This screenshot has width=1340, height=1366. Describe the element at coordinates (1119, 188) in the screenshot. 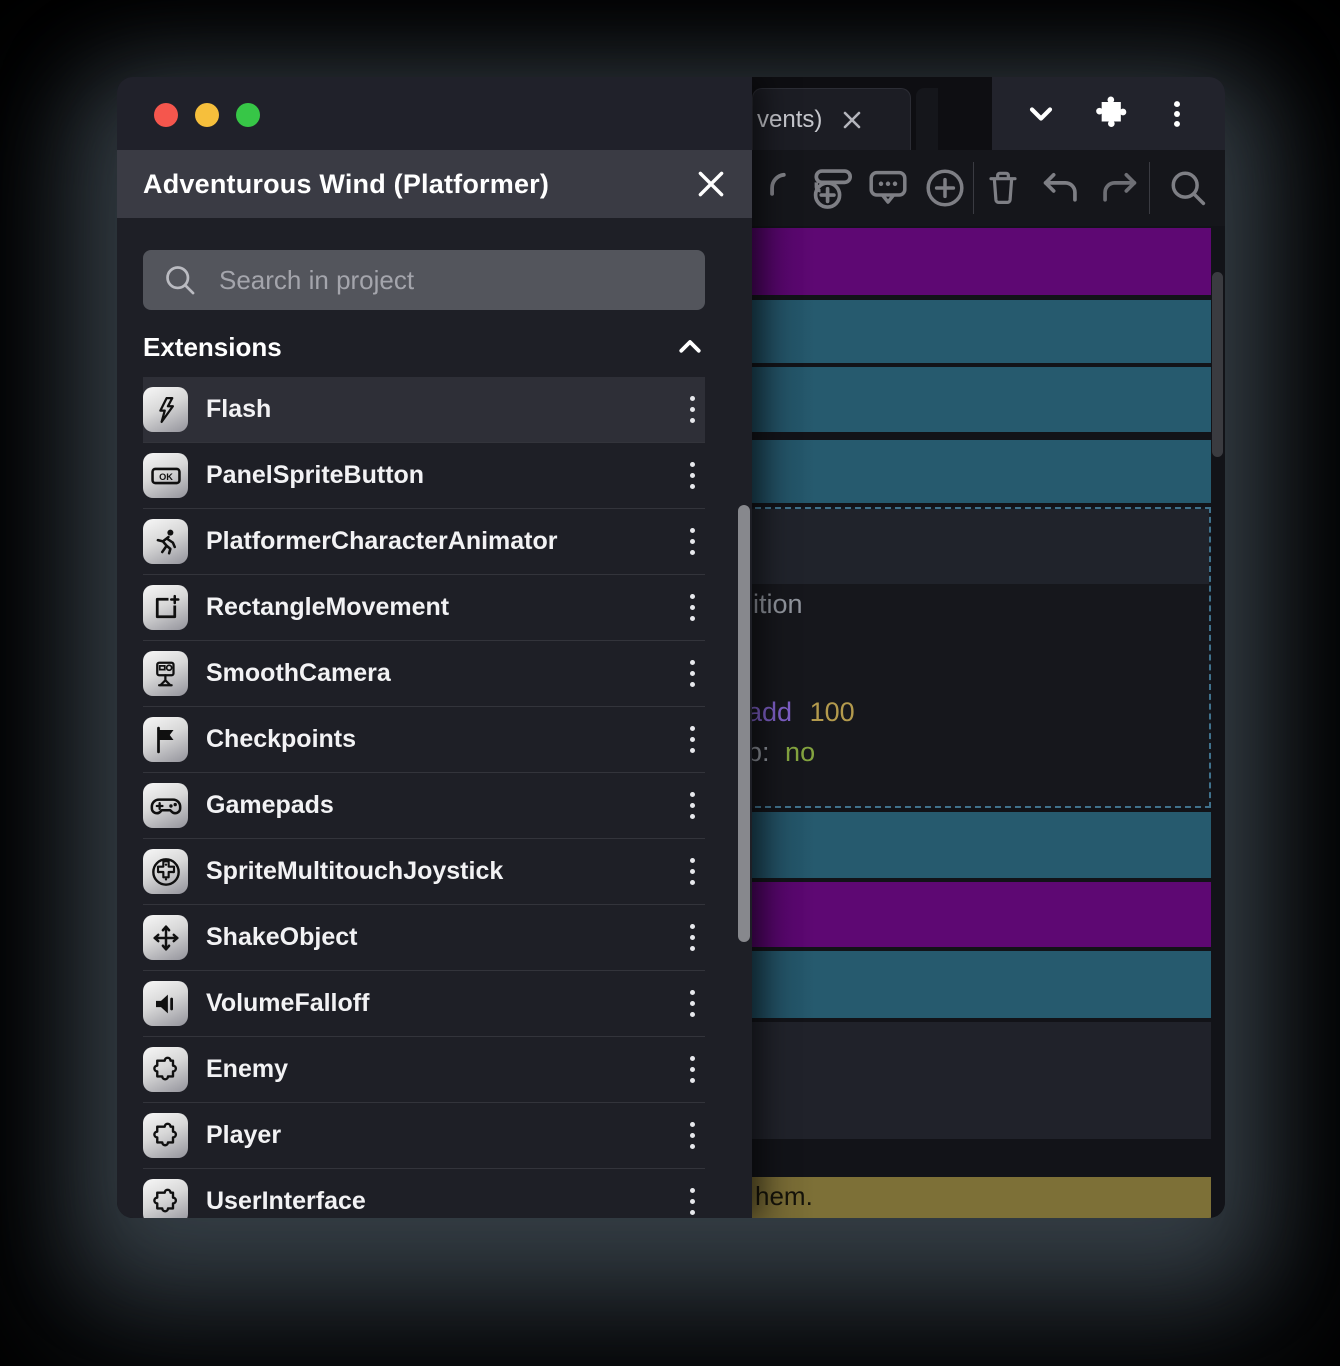

I see `redo-icon` at that location.